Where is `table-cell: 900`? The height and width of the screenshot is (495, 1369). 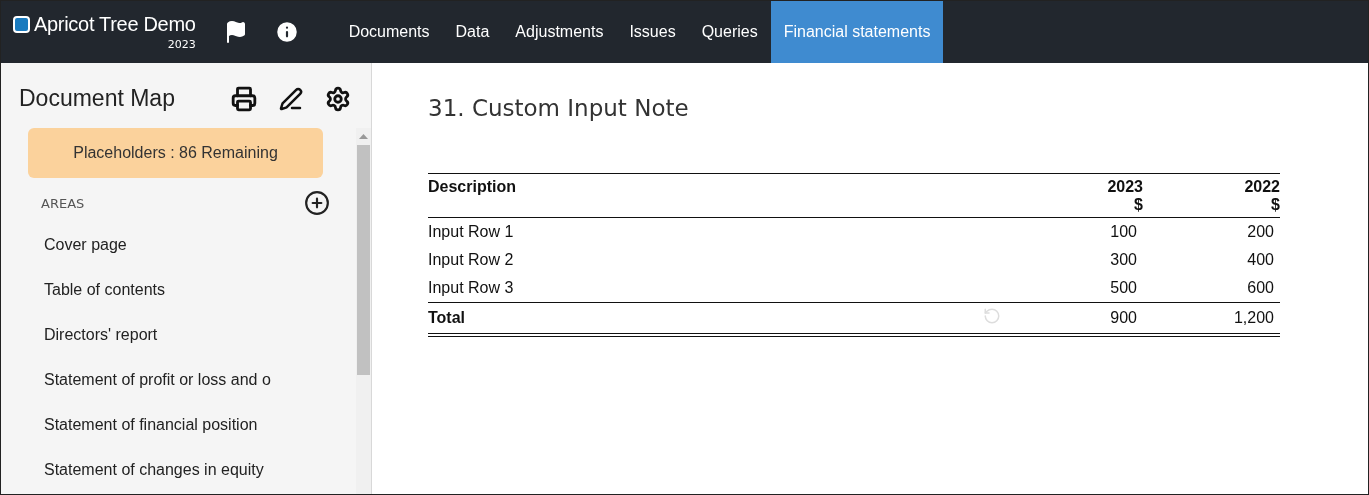
table-cell: 900 is located at coordinates (1123, 317).